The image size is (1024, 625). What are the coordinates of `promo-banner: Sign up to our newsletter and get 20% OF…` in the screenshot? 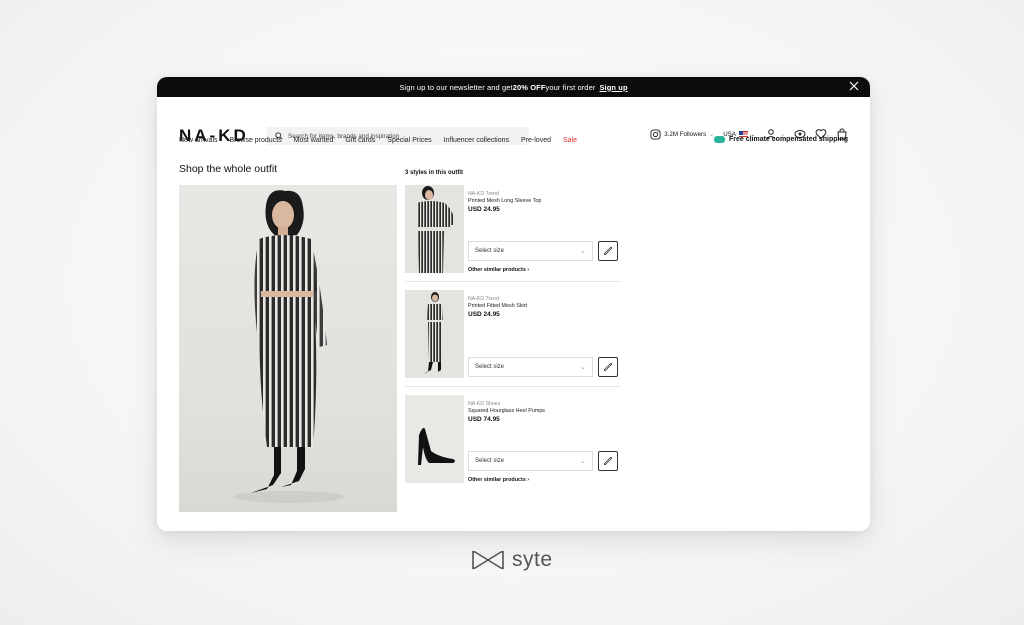 It's located at (513, 87).